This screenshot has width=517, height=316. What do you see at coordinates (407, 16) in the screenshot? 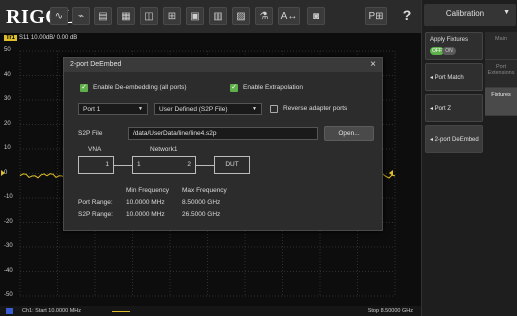
I see `help-button: ?` at bounding box center [407, 16].